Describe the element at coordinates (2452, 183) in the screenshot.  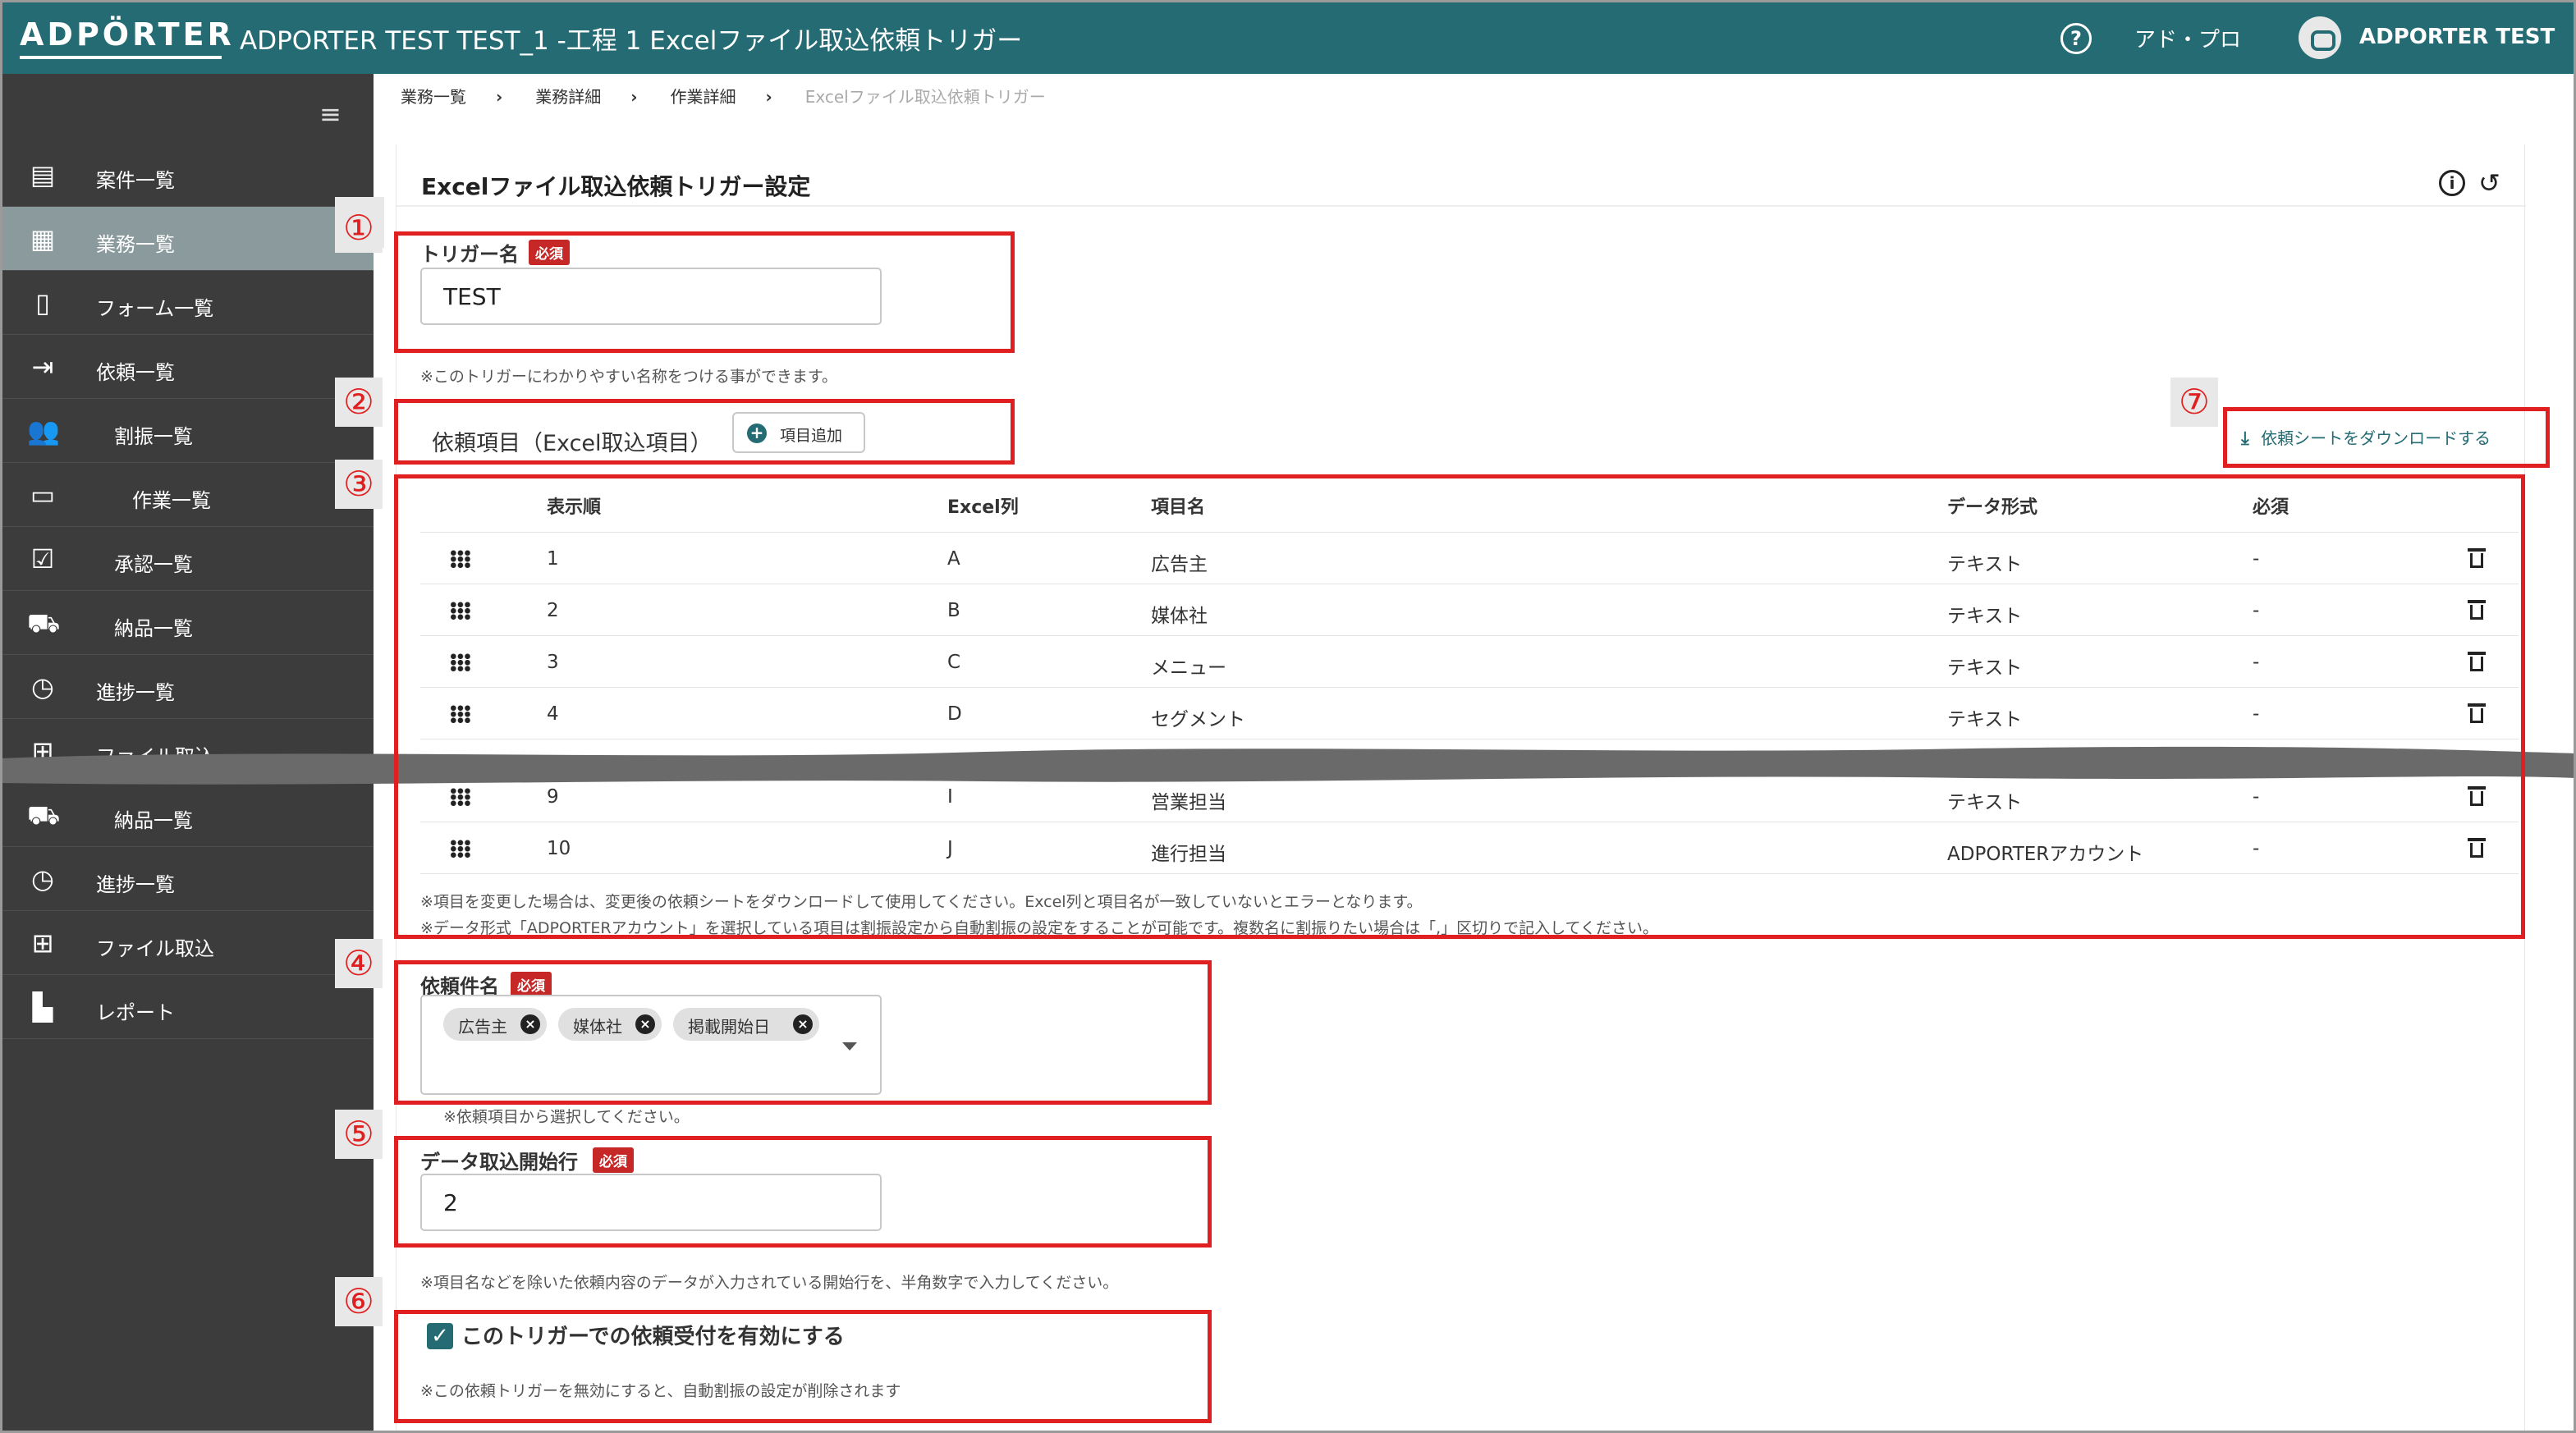
I see `info-icon: i` at that location.